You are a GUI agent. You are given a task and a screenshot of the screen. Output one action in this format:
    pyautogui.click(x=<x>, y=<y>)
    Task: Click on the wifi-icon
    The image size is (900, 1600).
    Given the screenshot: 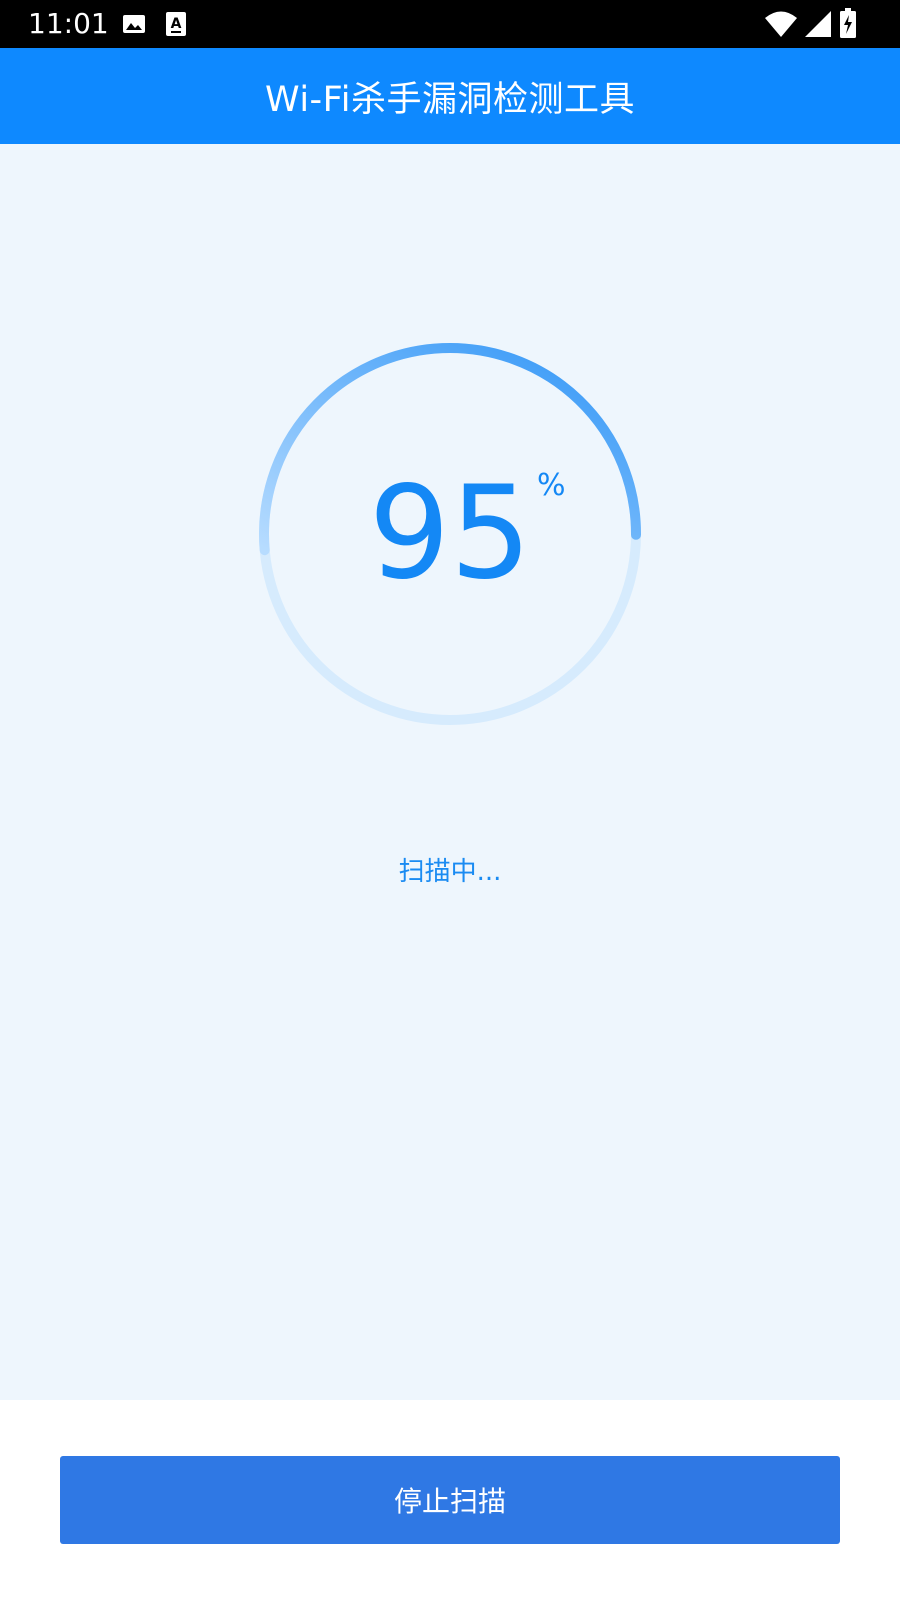 What is the action you would take?
    pyautogui.click(x=781, y=24)
    